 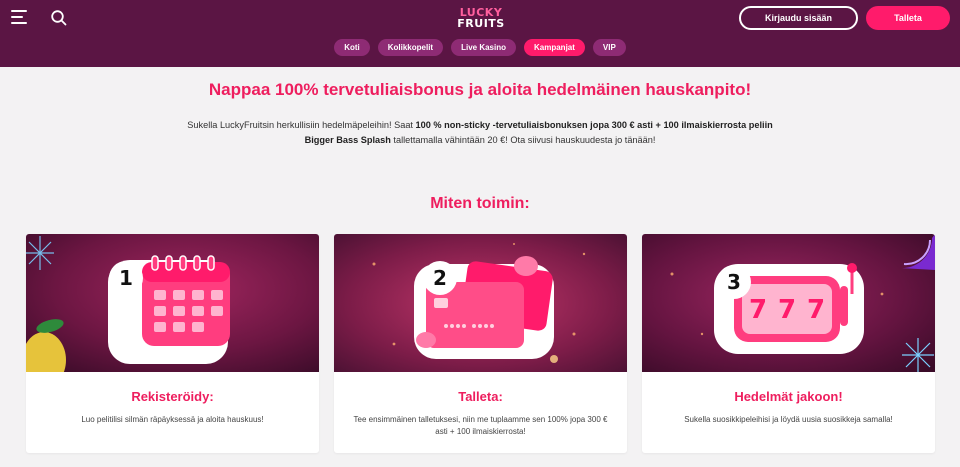 I want to click on step-title-deposit: Talleta:, so click(x=480, y=396).